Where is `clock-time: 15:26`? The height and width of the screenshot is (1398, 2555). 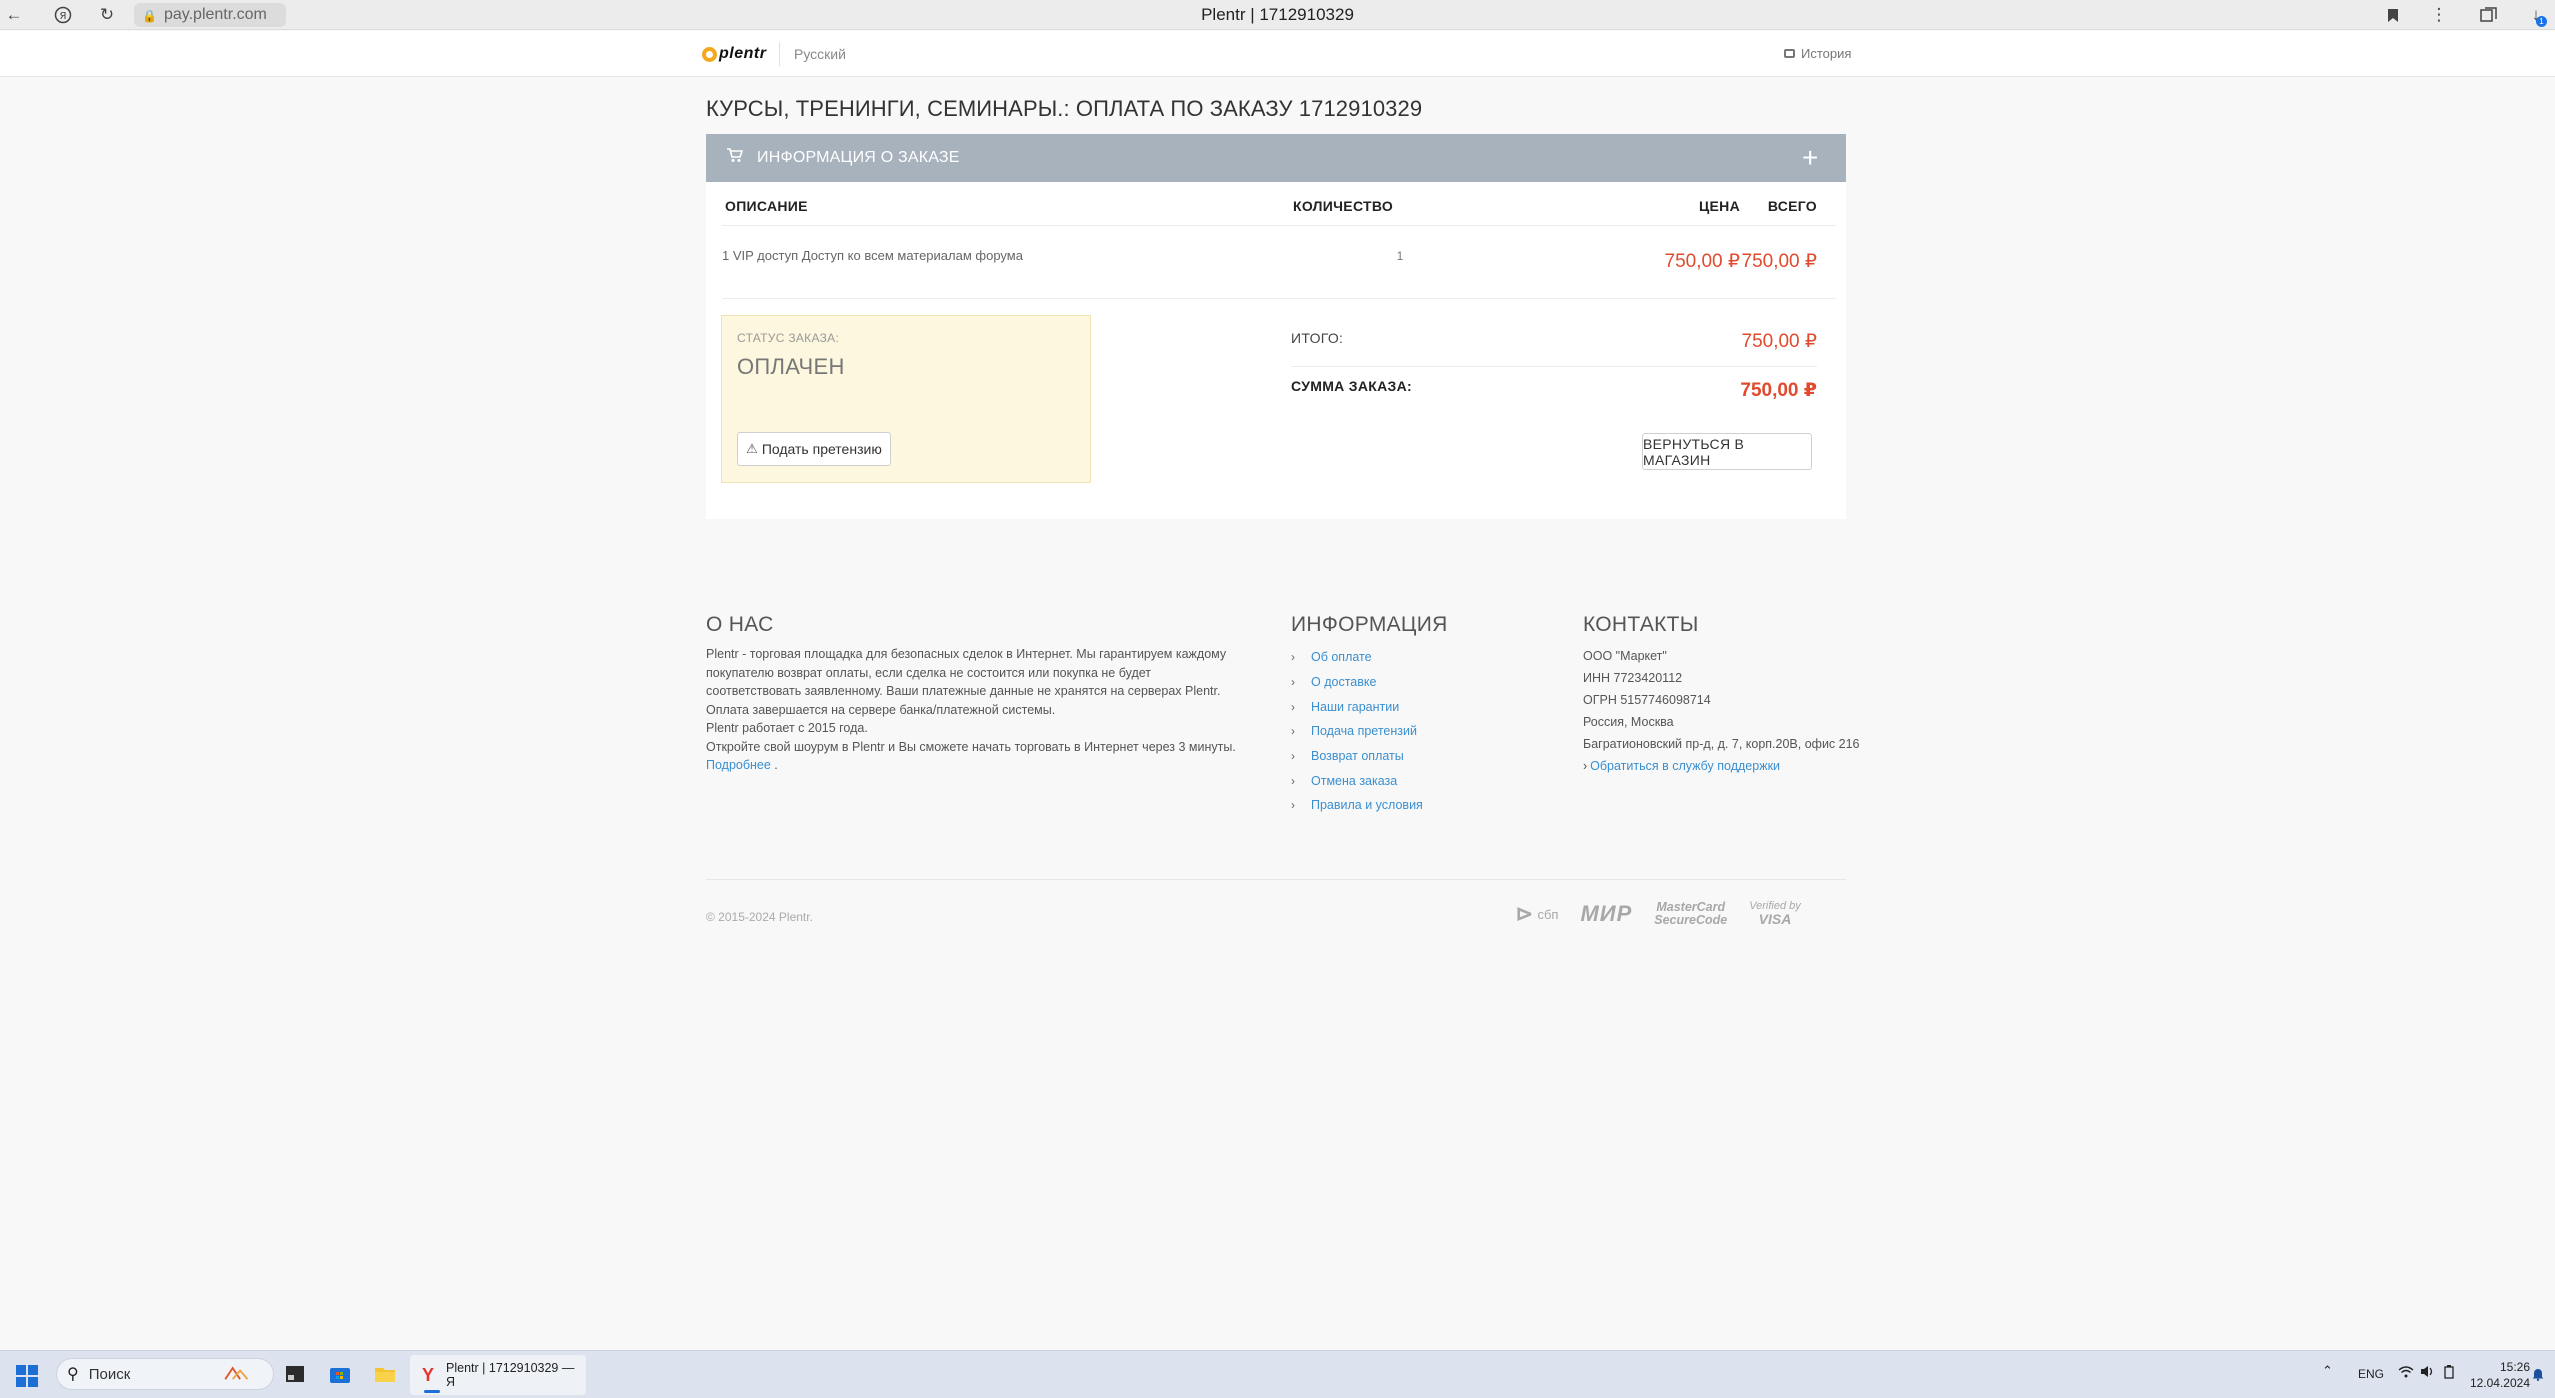 clock-time: 15:26 is located at coordinates (2514, 1367).